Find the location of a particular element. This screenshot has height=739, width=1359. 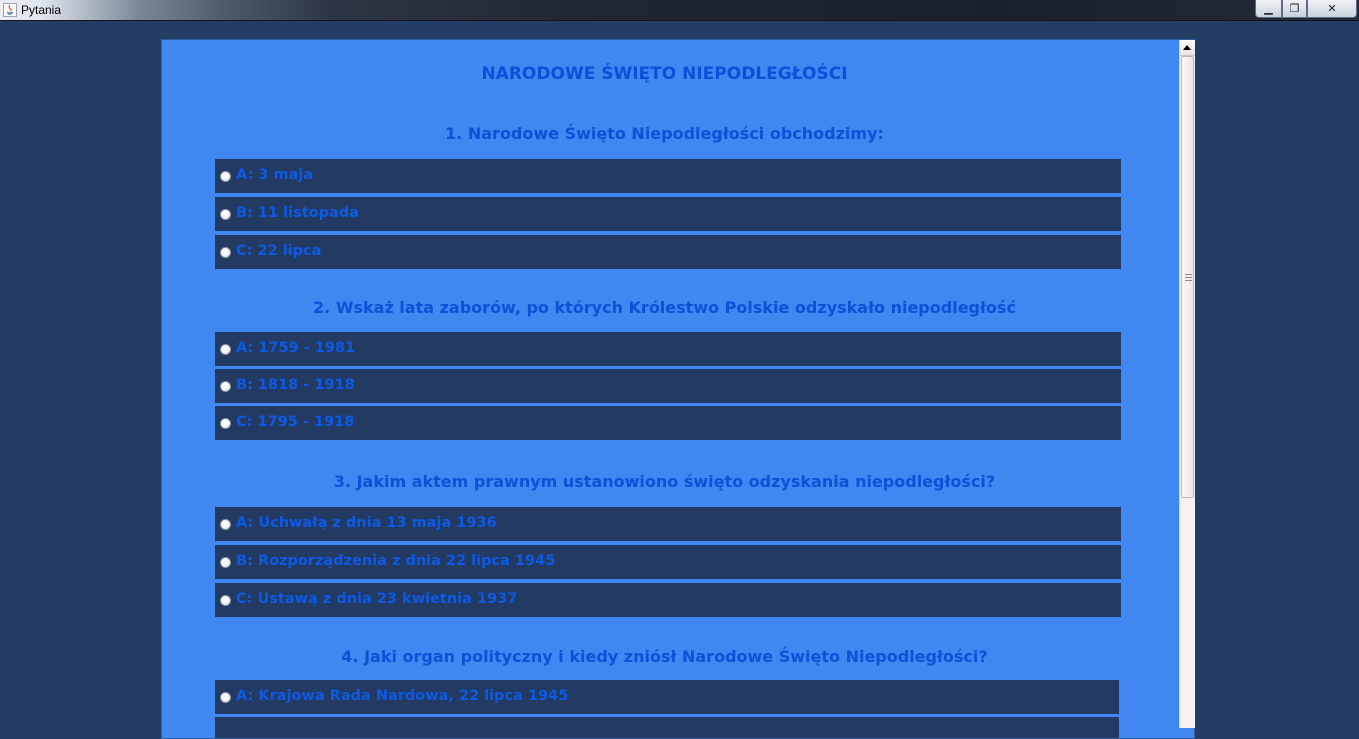

close-button: ✕ is located at coordinates (1332, 9).